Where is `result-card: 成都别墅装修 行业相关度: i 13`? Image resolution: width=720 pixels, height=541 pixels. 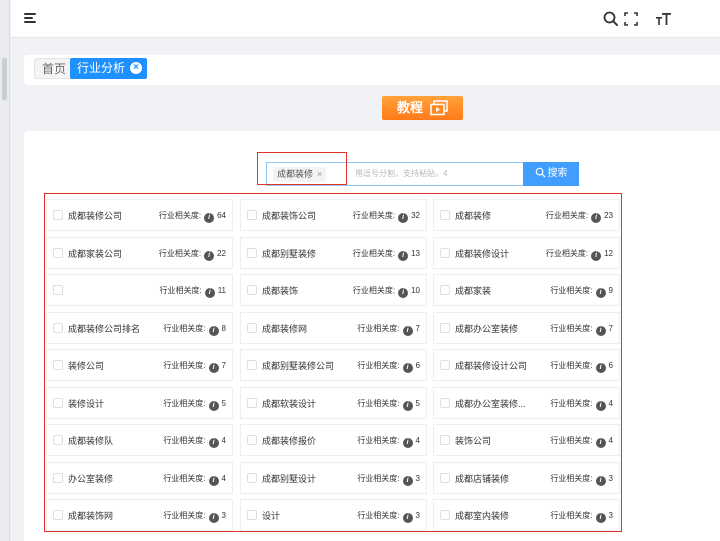
result-card: 成都别墅装修 行业相关度: i 13 is located at coordinates (333, 252).